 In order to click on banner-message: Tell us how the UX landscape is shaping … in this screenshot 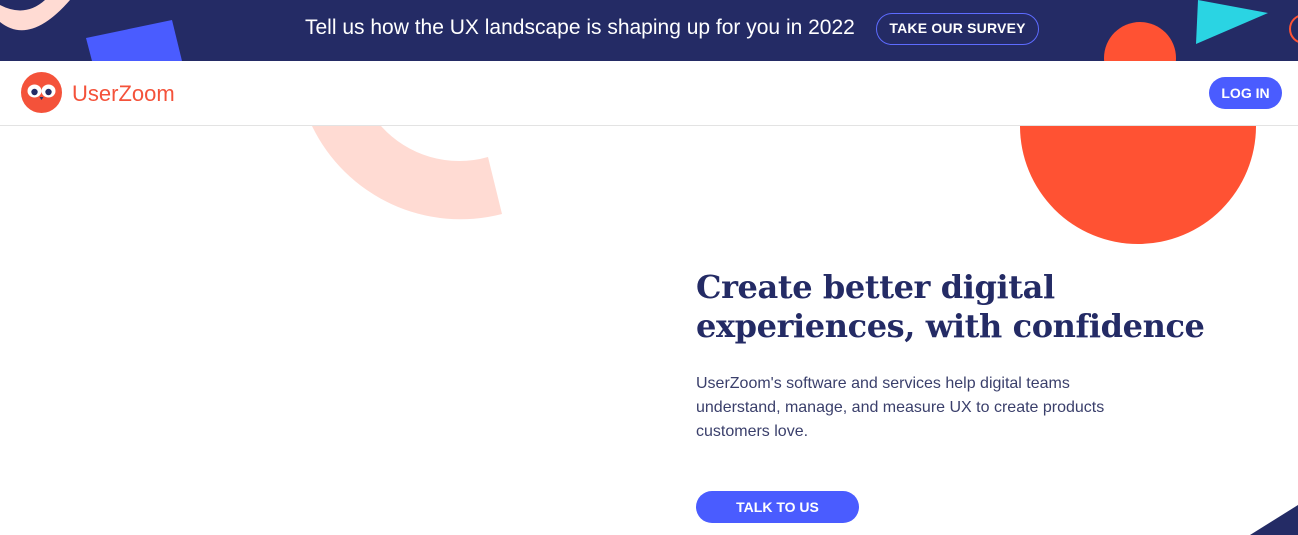, I will do `click(580, 27)`.